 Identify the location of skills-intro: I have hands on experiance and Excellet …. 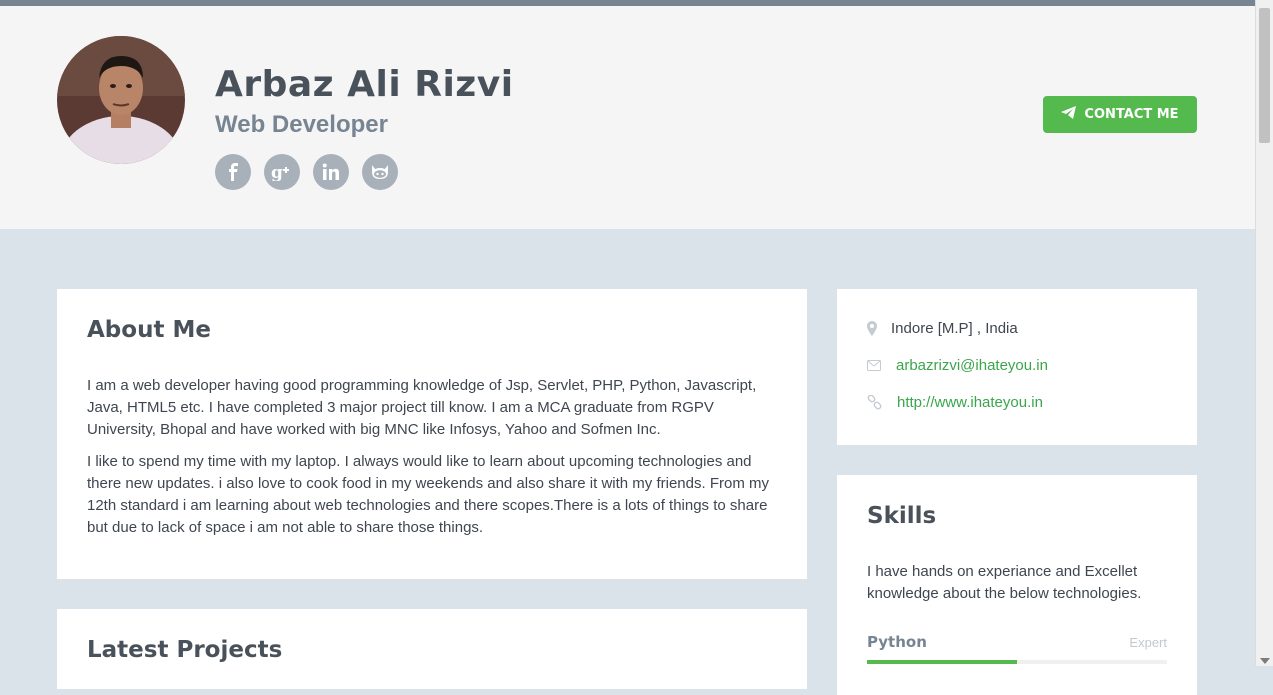
(1004, 582).